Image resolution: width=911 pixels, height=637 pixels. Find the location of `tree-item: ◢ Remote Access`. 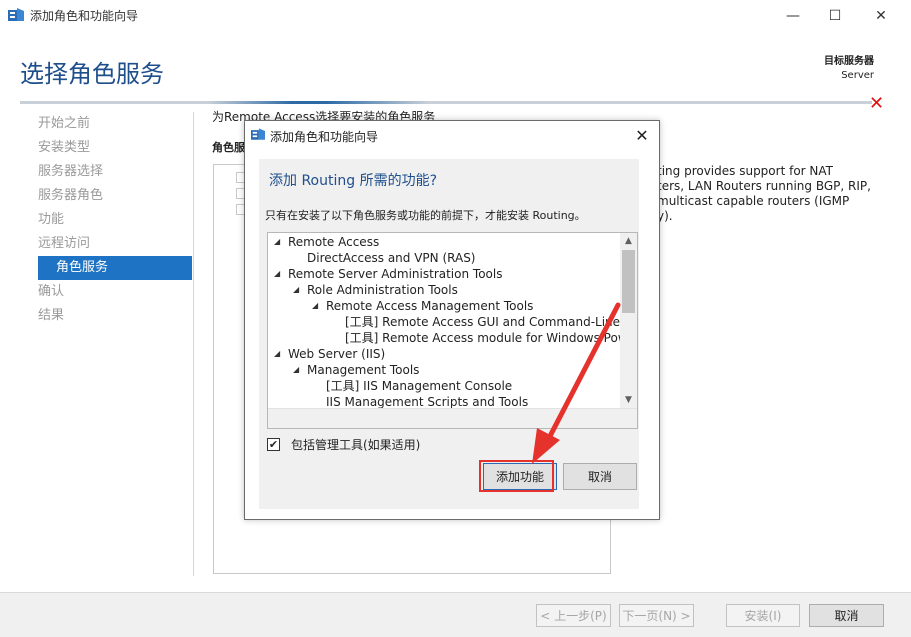

tree-item: ◢ Remote Access is located at coordinates (326, 242).